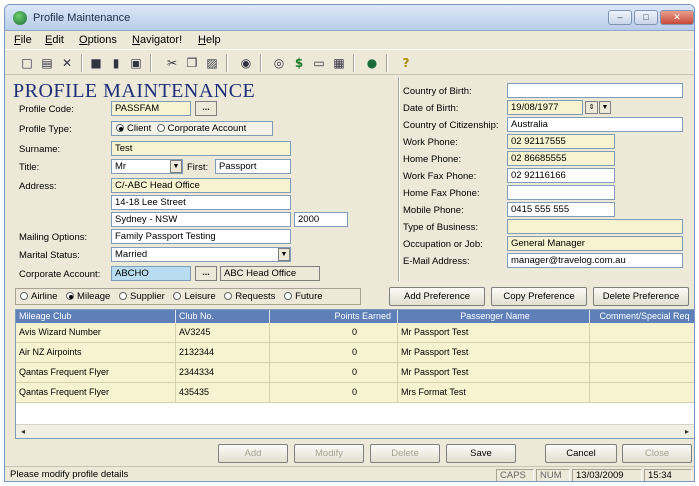 The image size is (699, 486). What do you see at coordinates (223, 333) in the screenshot?
I see `row-club-no: AV3245` at bounding box center [223, 333].